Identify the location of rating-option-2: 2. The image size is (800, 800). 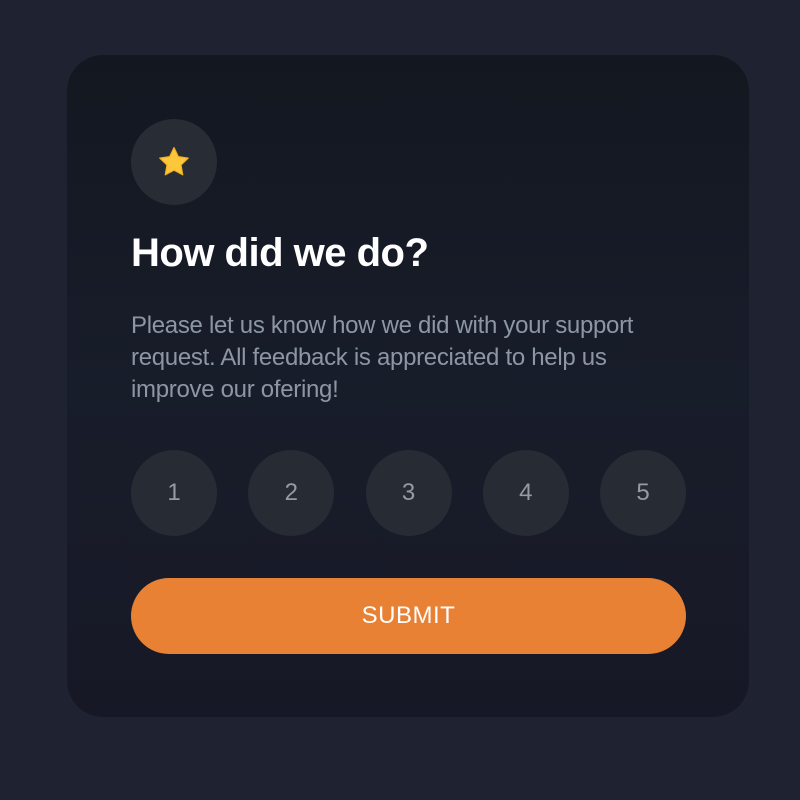
(291, 493).